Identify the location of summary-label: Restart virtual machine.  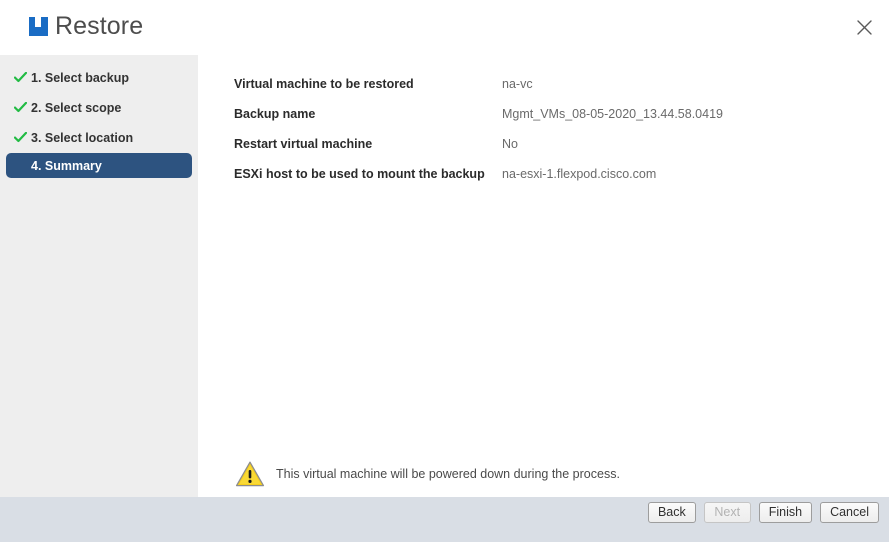
(303, 144).